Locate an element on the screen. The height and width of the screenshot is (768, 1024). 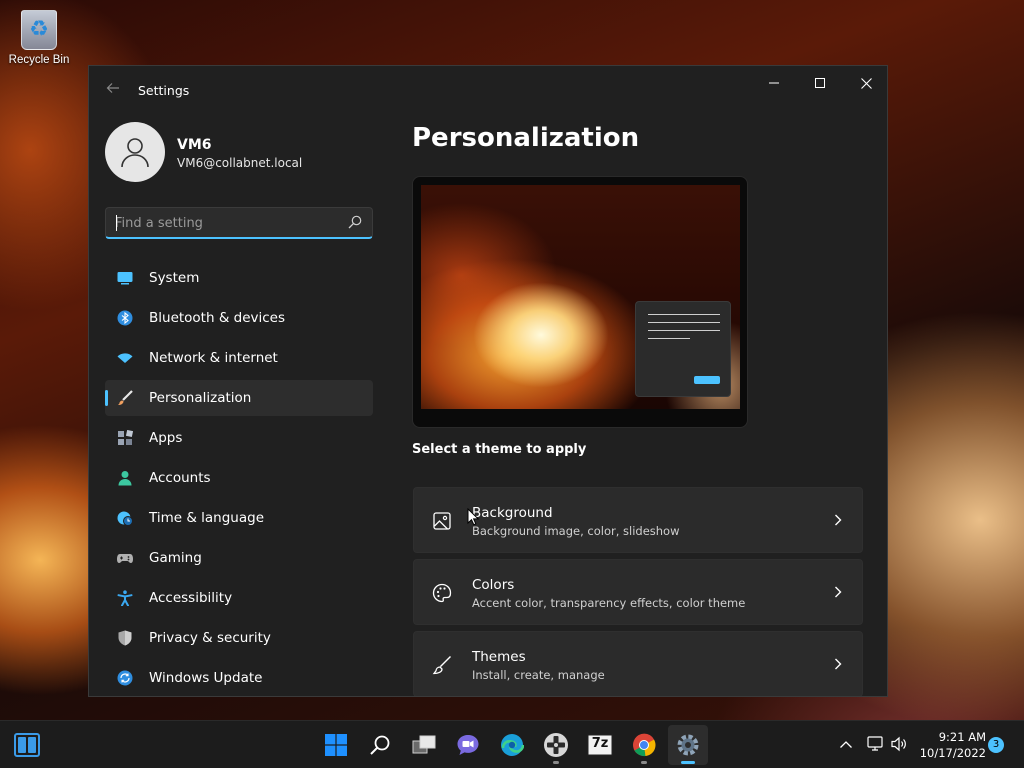
taskbar-settings-button is located at coordinates (688, 745).